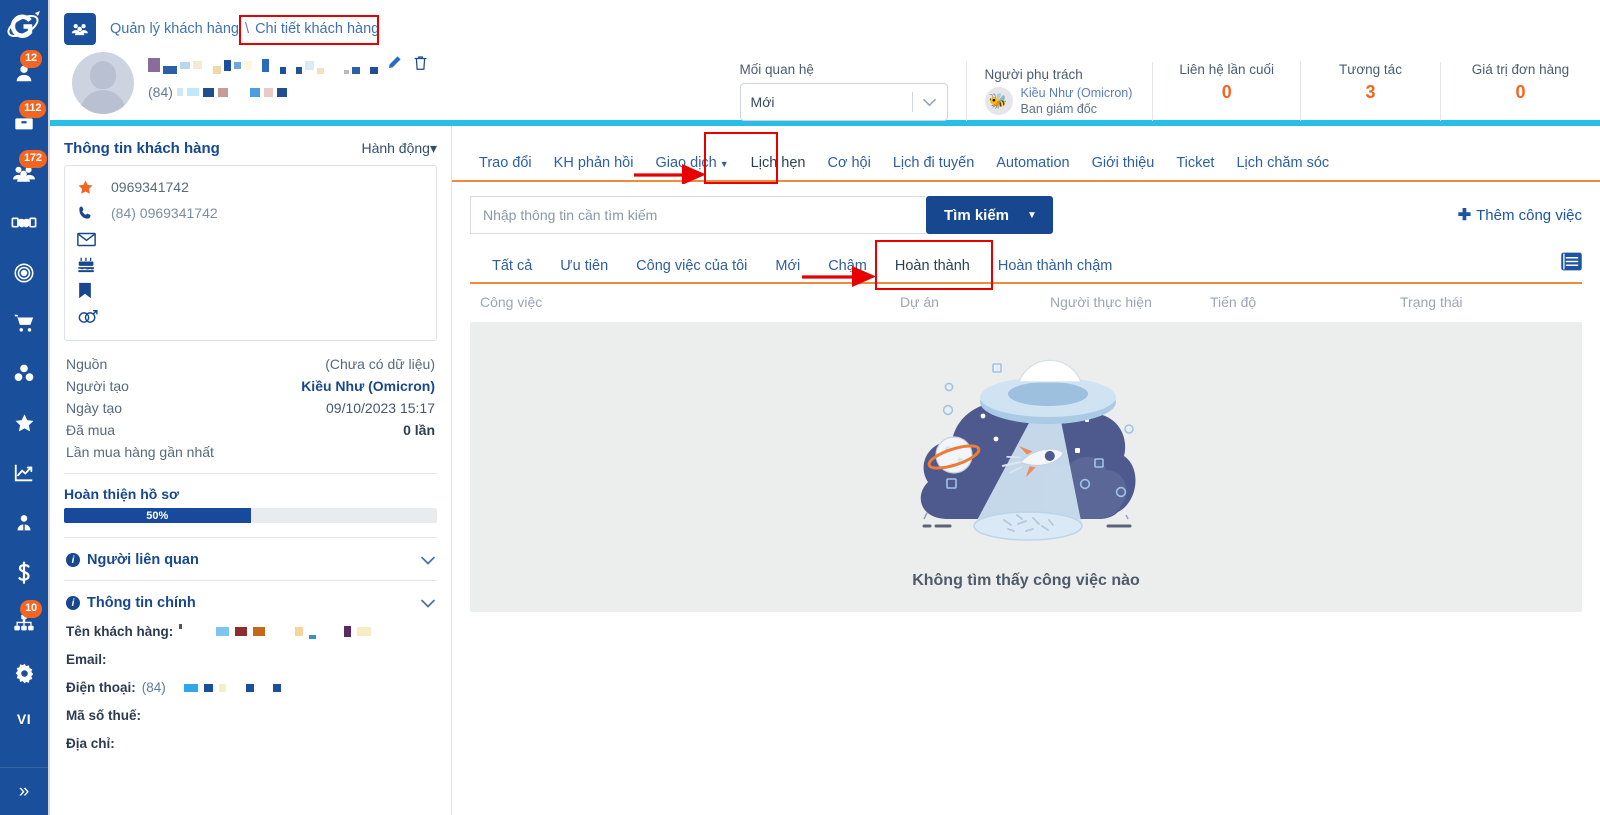 This screenshot has height=815, width=1600. I want to click on search-button: Tìm kiếm ▼, so click(989, 215).